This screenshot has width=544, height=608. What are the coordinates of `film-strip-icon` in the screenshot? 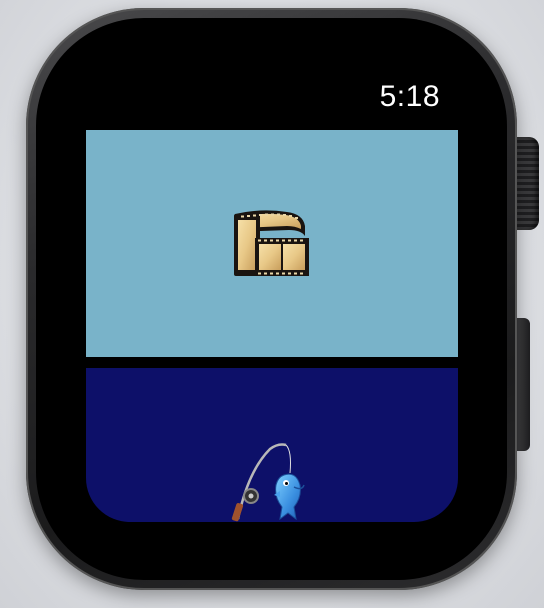 It's located at (271, 243).